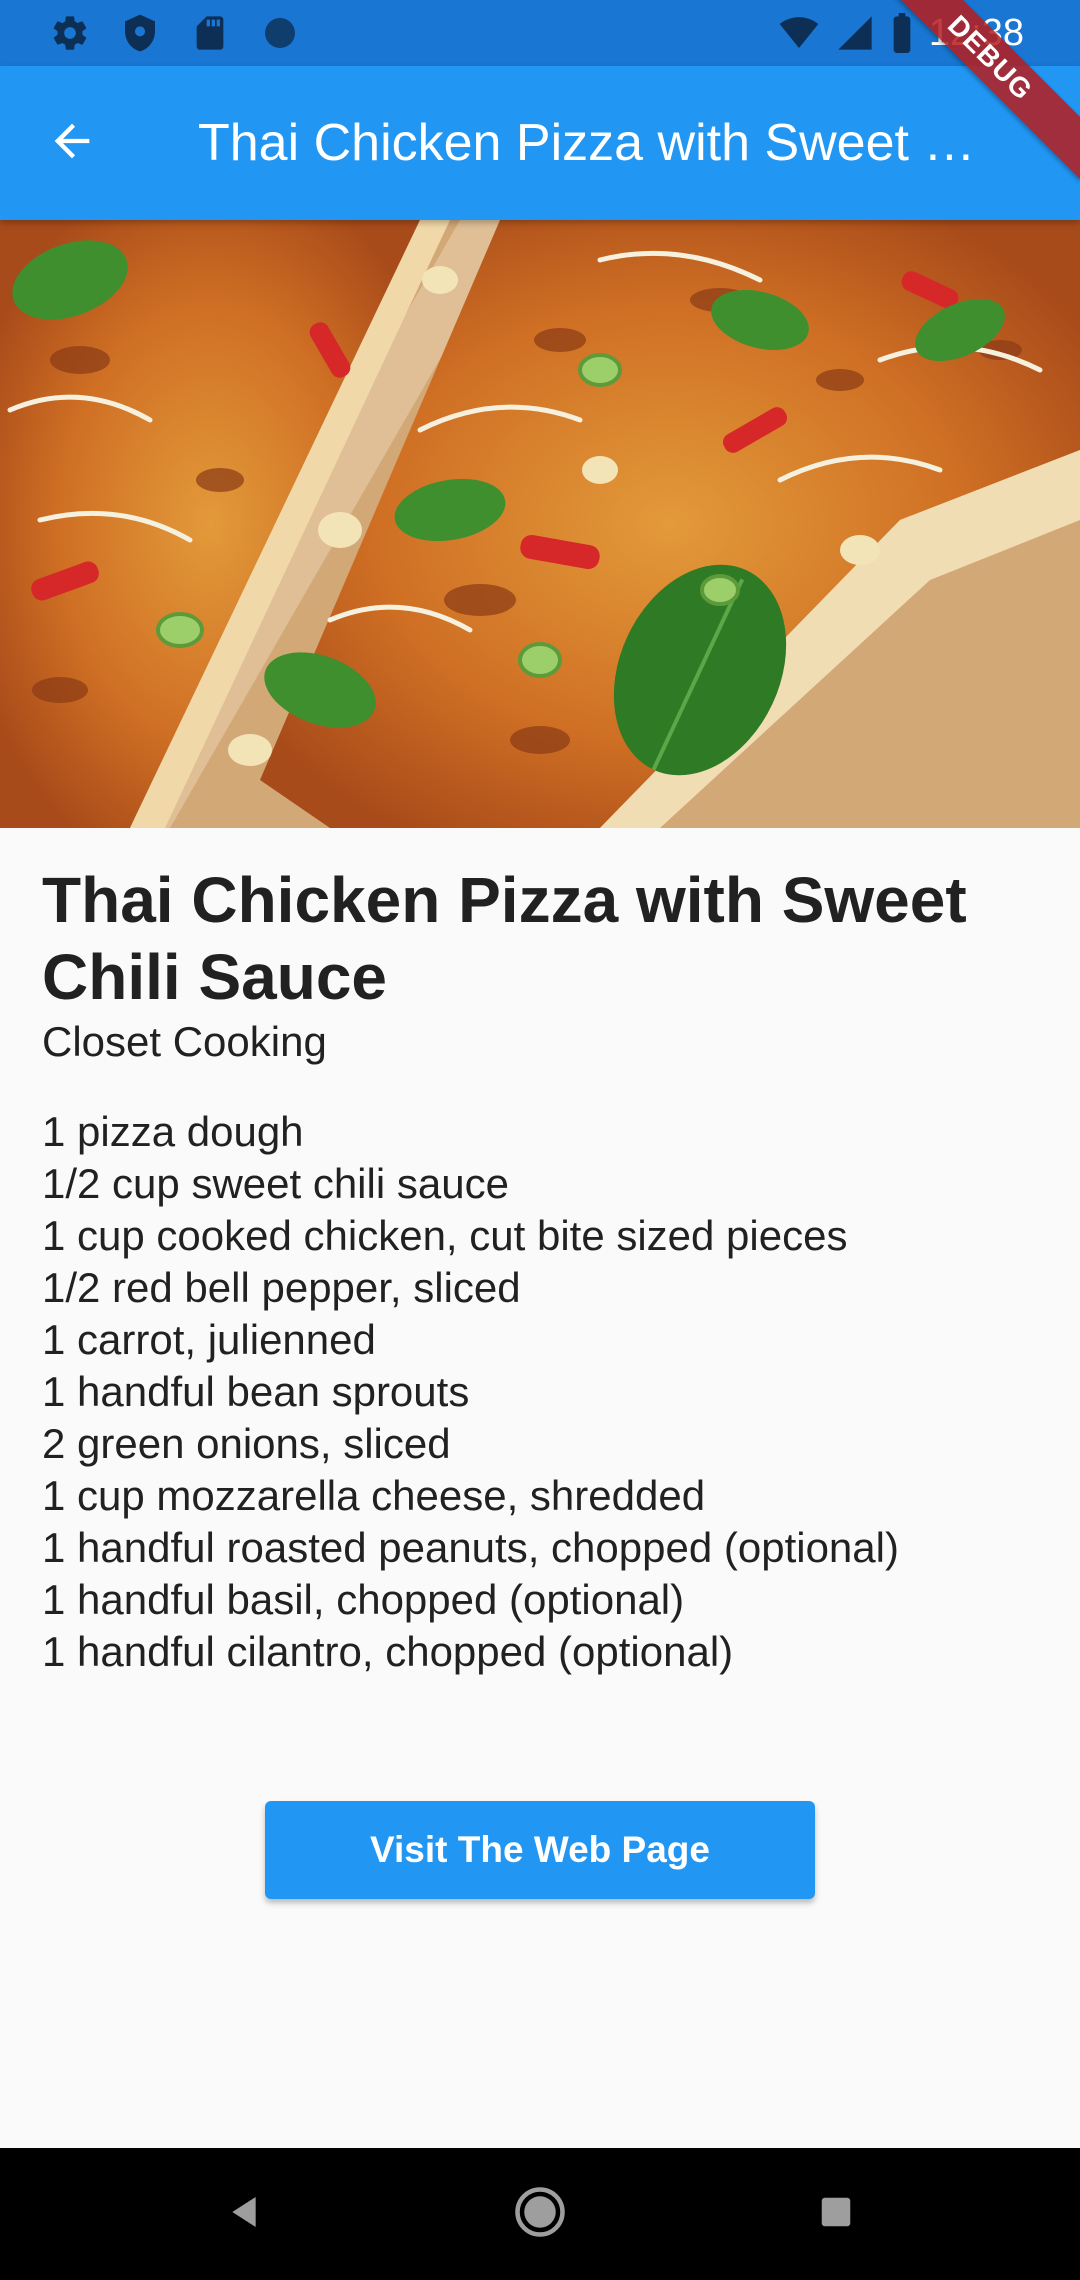 The height and width of the screenshot is (2280, 1080). Describe the element at coordinates (256, 1391) in the screenshot. I see `ingredient-item: 1 handful bean sprouts` at that location.